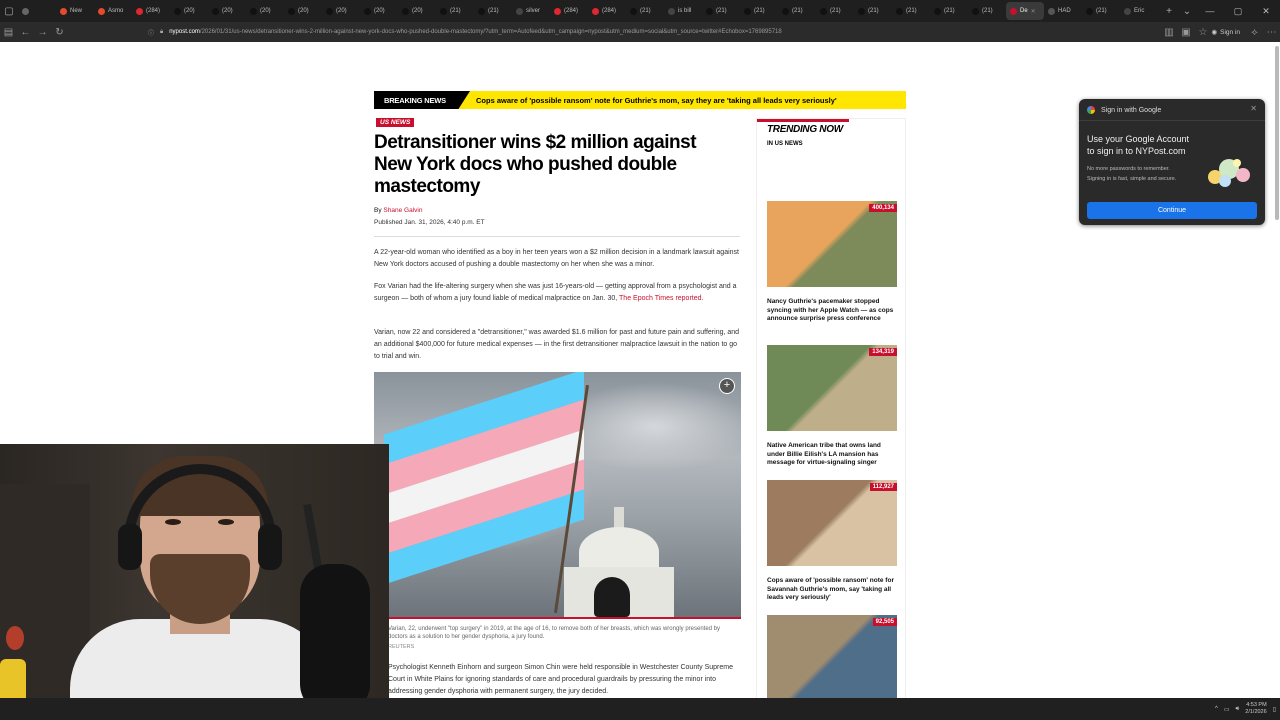 The height and width of the screenshot is (720, 1280). I want to click on epoch-times-link: The Epoch Times reported., so click(661, 298).